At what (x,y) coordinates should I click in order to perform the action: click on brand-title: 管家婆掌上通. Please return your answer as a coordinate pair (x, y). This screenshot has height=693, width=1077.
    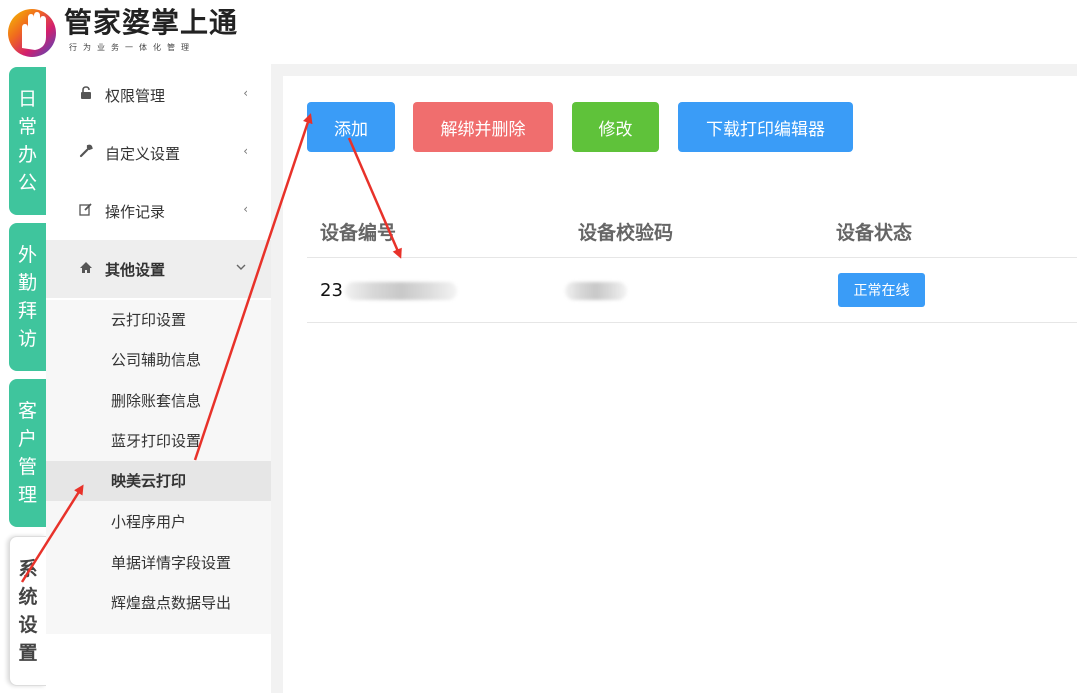
    Looking at the image, I should click on (151, 22).